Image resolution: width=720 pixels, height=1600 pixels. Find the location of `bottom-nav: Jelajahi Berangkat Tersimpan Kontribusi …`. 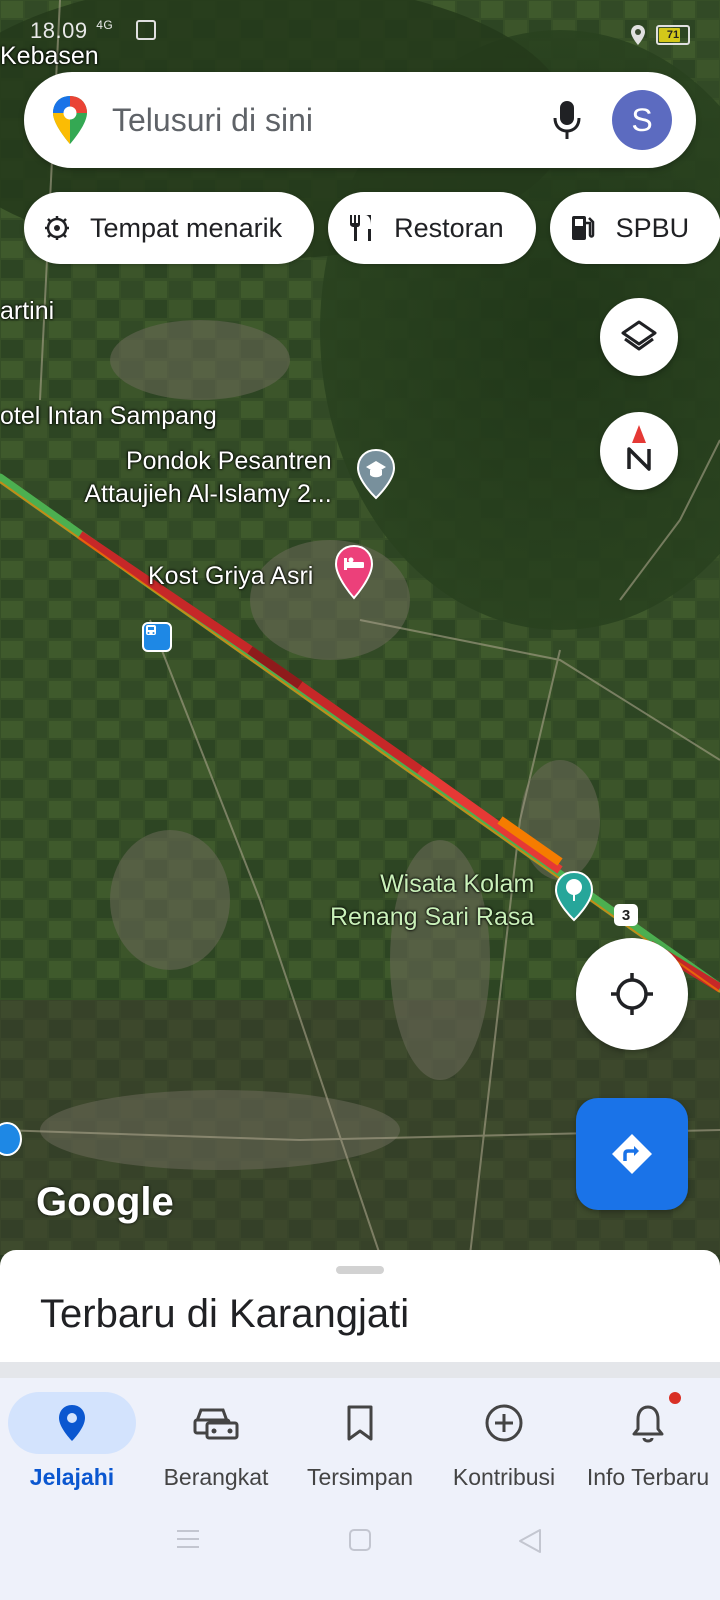

bottom-nav: Jelajahi Berangkat Tersimpan Kontribusi … is located at coordinates (360, 1489).